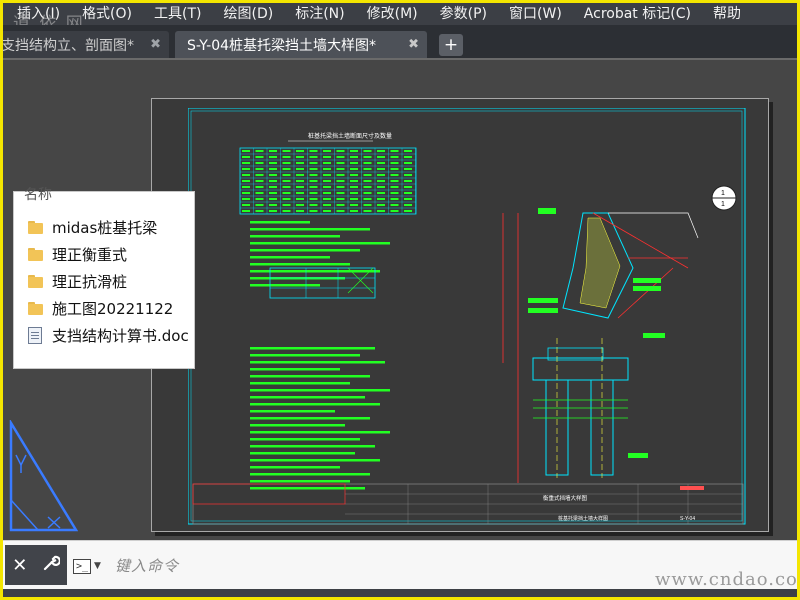 This screenshot has height=600, width=800. Describe the element at coordinates (320, 355) in the screenshot. I see `notes-block` at that location.